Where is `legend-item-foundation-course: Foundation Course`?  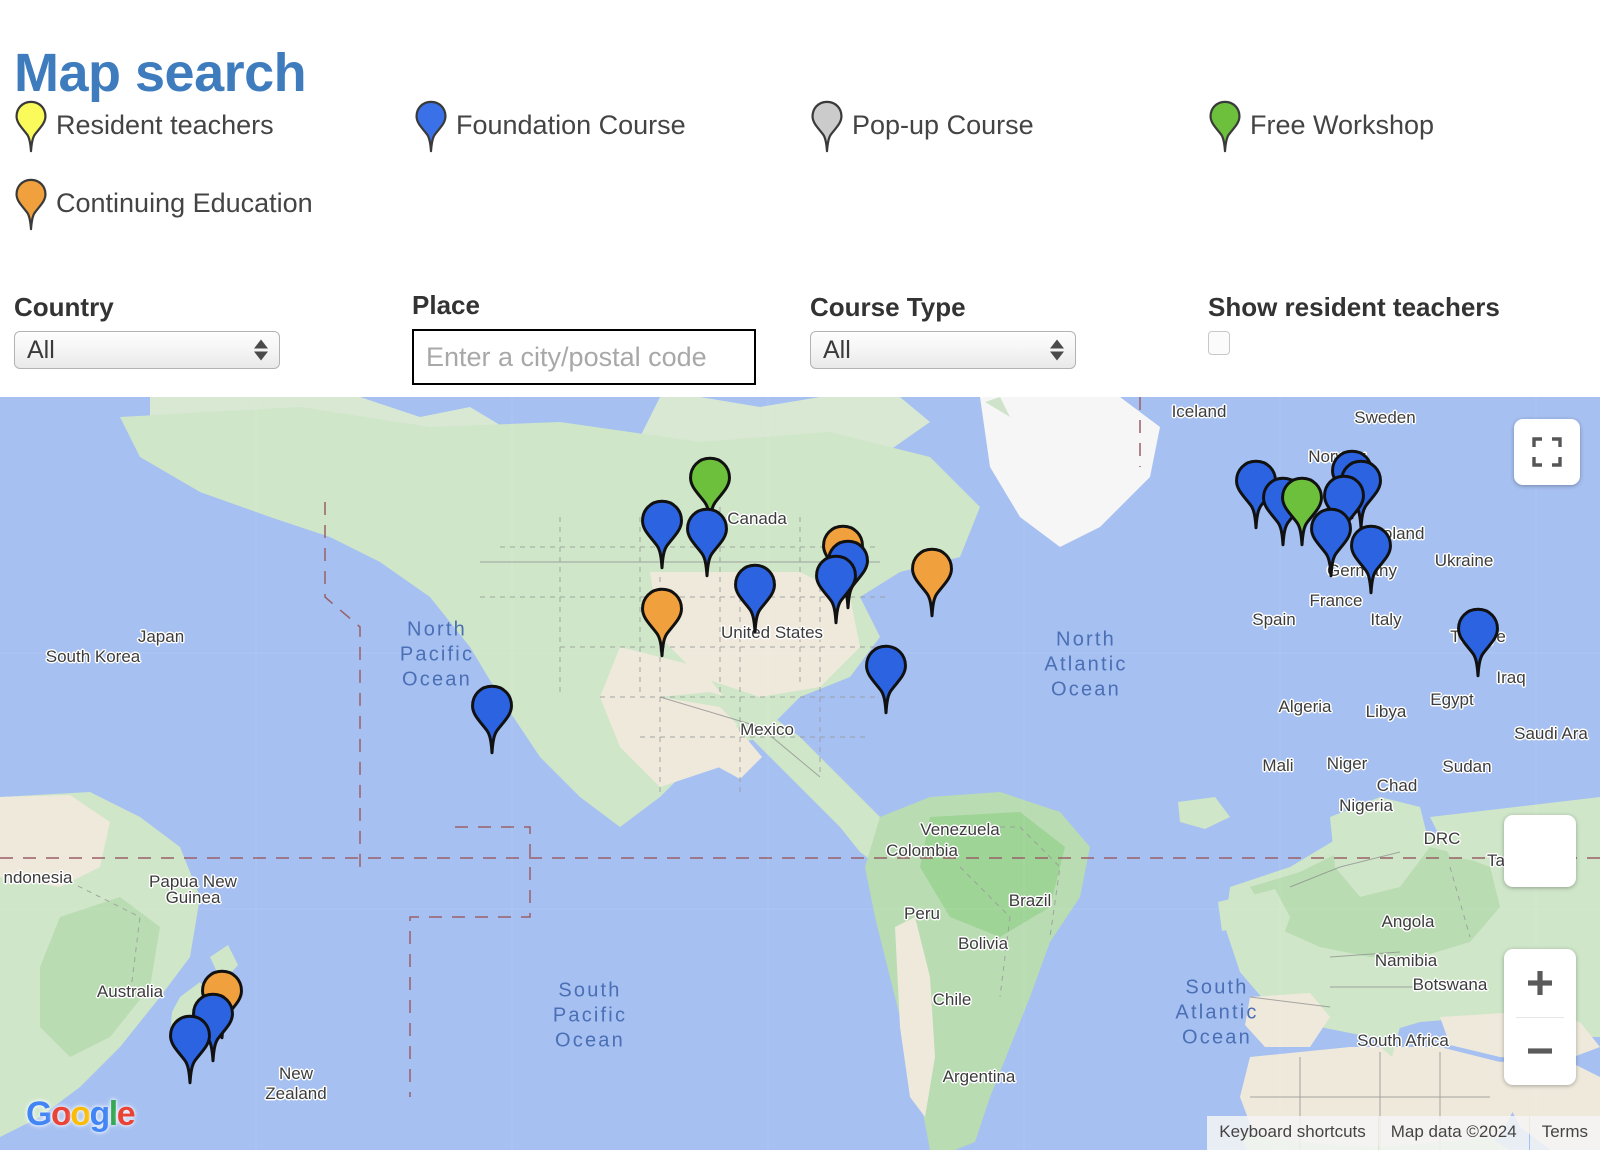 legend-item-foundation-course: Foundation Course is located at coordinates (550, 126).